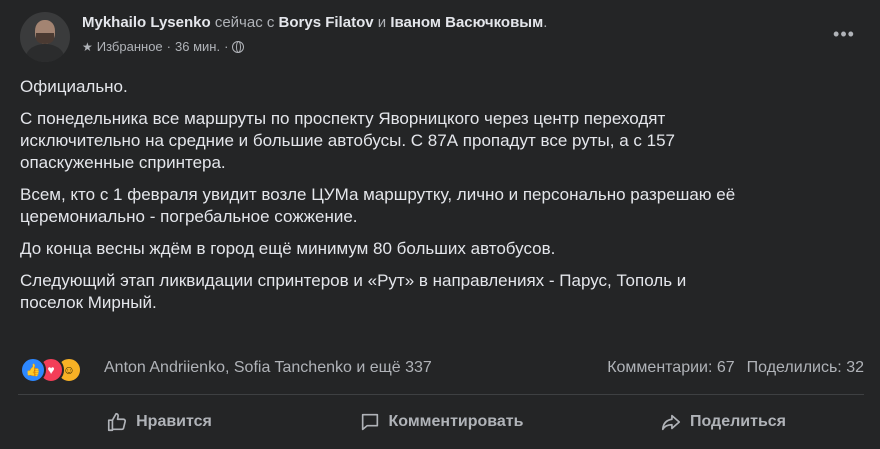 This screenshot has width=880, height=449. Describe the element at coordinates (163, 46) in the screenshot. I see `post-meta: ★ Избранное · 36 мин. ·` at that location.